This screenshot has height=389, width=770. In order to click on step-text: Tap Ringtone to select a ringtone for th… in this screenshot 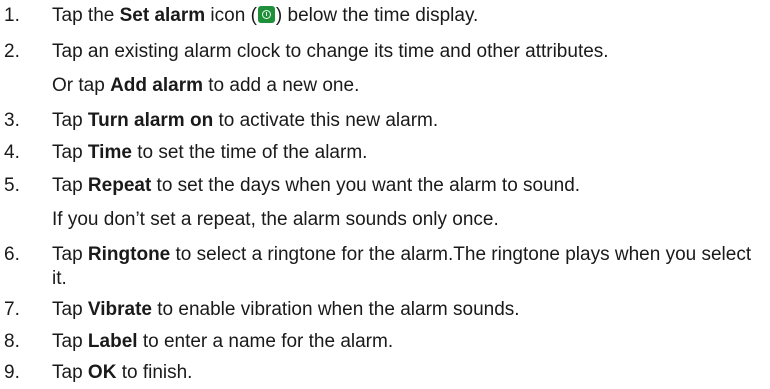, I will do `click(408, 267)`.